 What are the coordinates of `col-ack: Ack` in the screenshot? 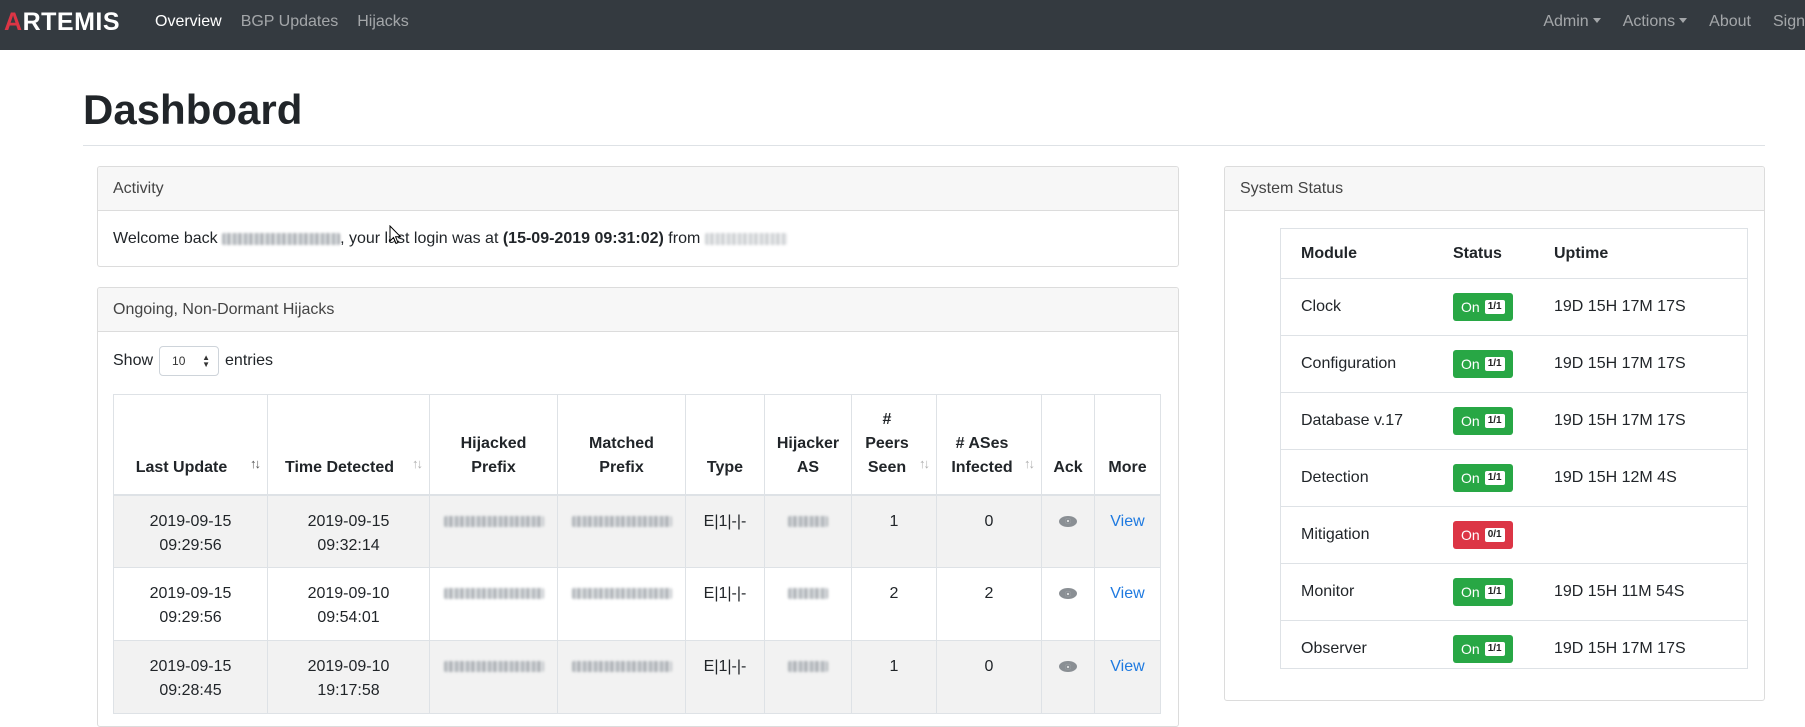 It's located at (1068, 445).